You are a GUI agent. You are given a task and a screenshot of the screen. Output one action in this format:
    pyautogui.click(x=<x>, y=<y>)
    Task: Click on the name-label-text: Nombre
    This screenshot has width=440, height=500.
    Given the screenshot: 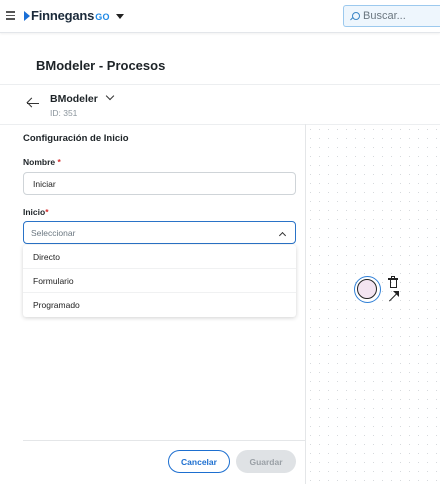 What is the action you would take?
    pyautogui.click(x=39, y=162)
    